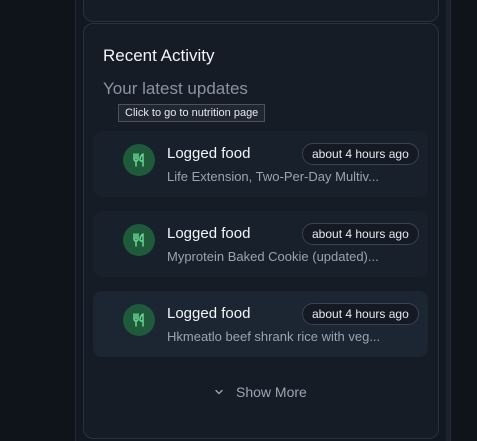 The height and width of the screenshot is (441, 477). I want to click on show-more-label: Show More, so click(271, 392).